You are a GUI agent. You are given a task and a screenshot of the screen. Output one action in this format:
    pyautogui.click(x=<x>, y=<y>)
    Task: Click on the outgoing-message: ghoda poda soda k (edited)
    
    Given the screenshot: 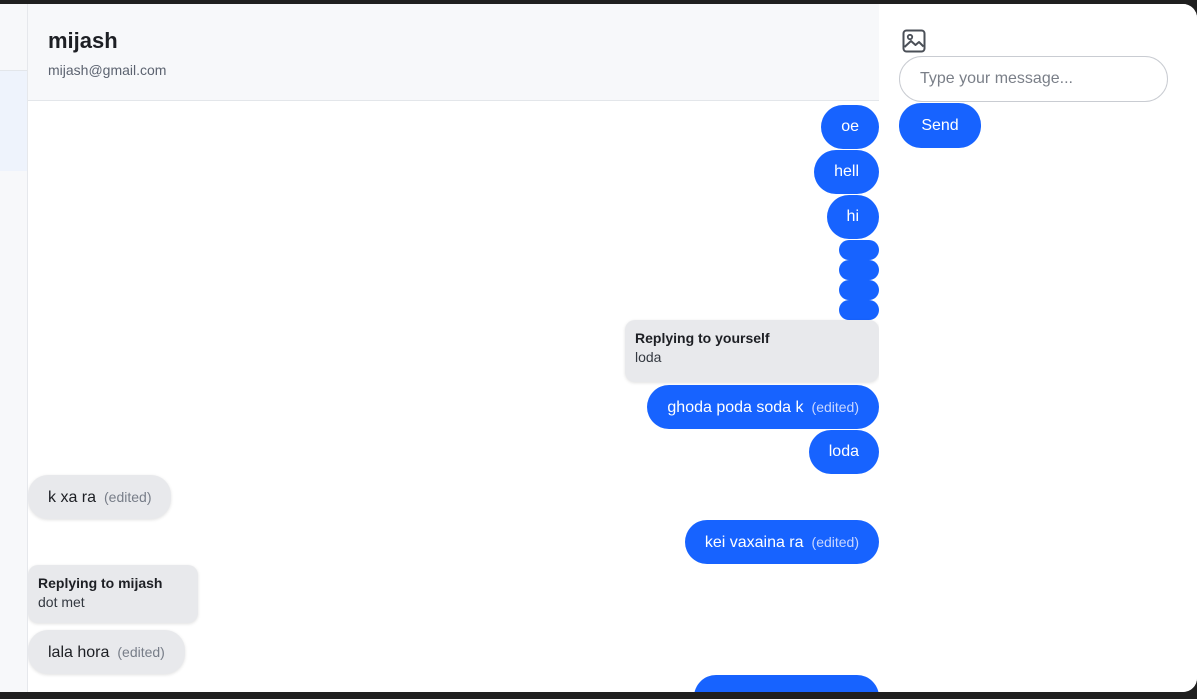 What is the action you would take?
    pyautogui.click(x=763, y=407)
    